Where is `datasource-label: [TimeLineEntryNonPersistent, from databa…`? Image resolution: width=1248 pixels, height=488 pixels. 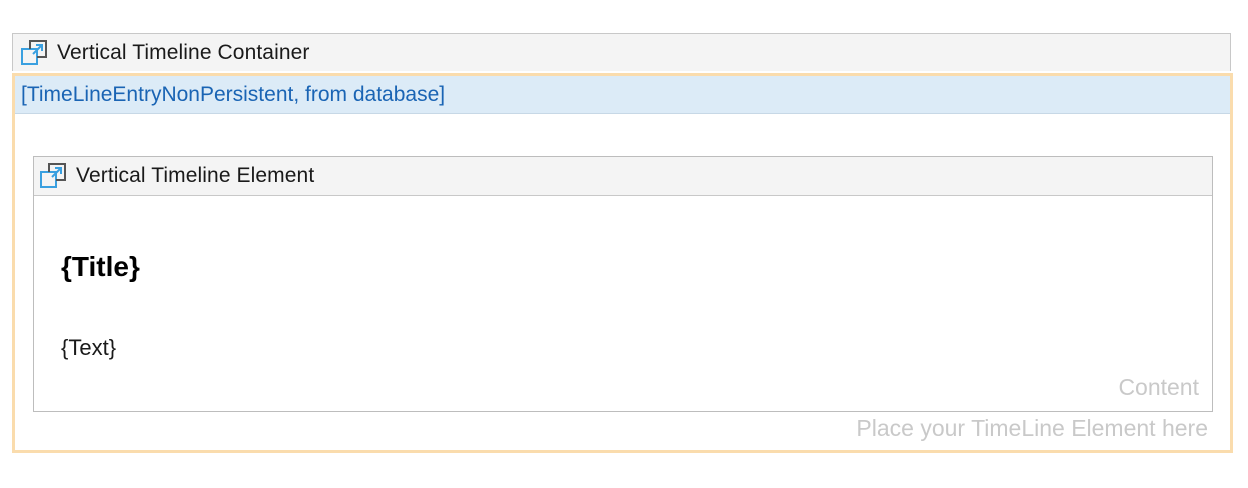 datasource-label: [TimeLineEntryNonPersistent, from databa… is located at coordinates (233, 94).